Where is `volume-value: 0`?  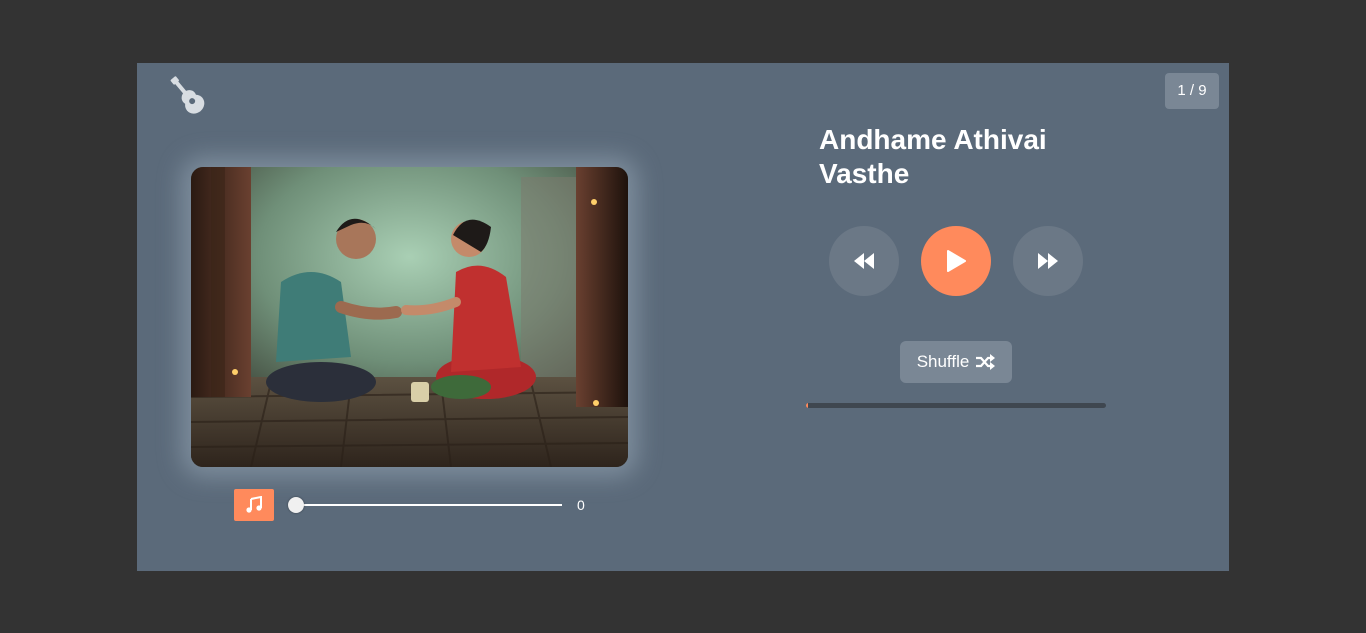
volume-value: 0 is located at coordinates (581, 505).